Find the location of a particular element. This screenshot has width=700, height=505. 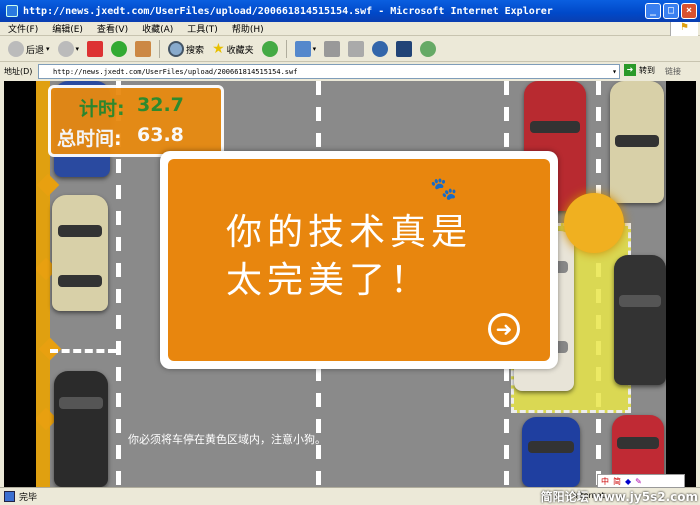

menu-bar: 文件(F) 编辑(E) 查看(V) 收藏(A) 工具(T) 帮助(H) is located at coordinates (350, 29).